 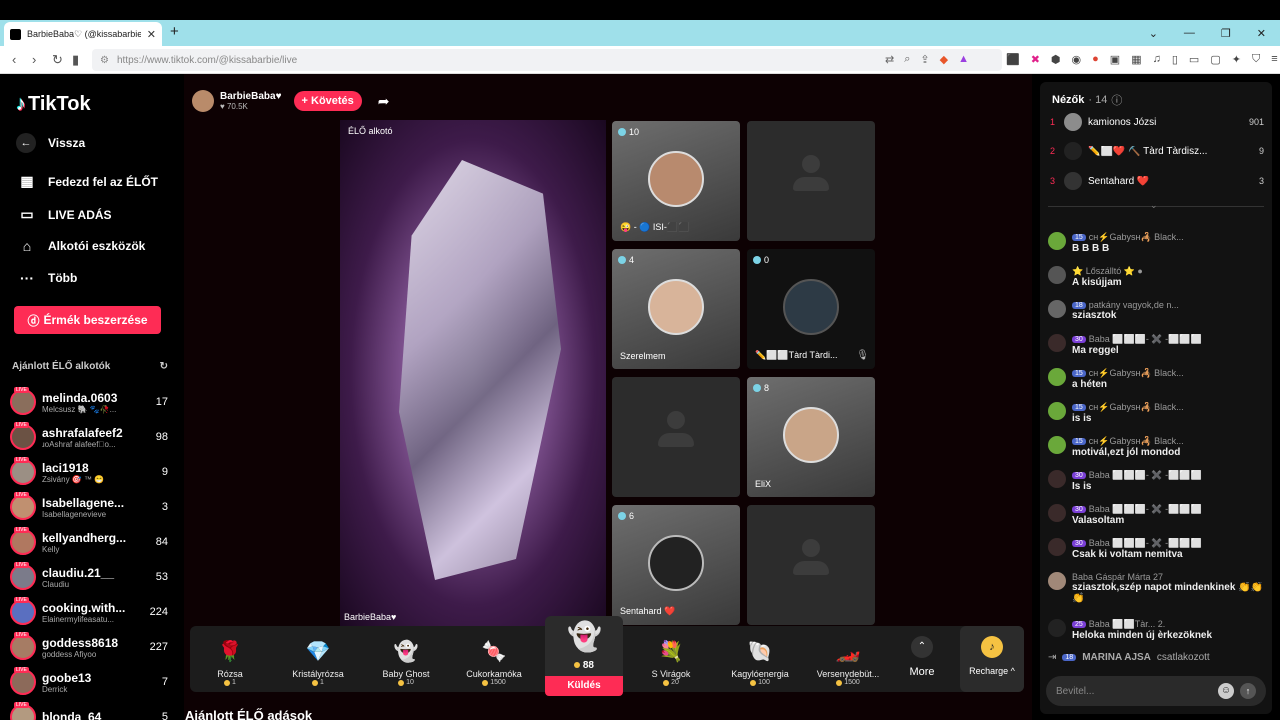 I want to click on guest-tile: 4 Szerelmem, so click(x=676, y=309).